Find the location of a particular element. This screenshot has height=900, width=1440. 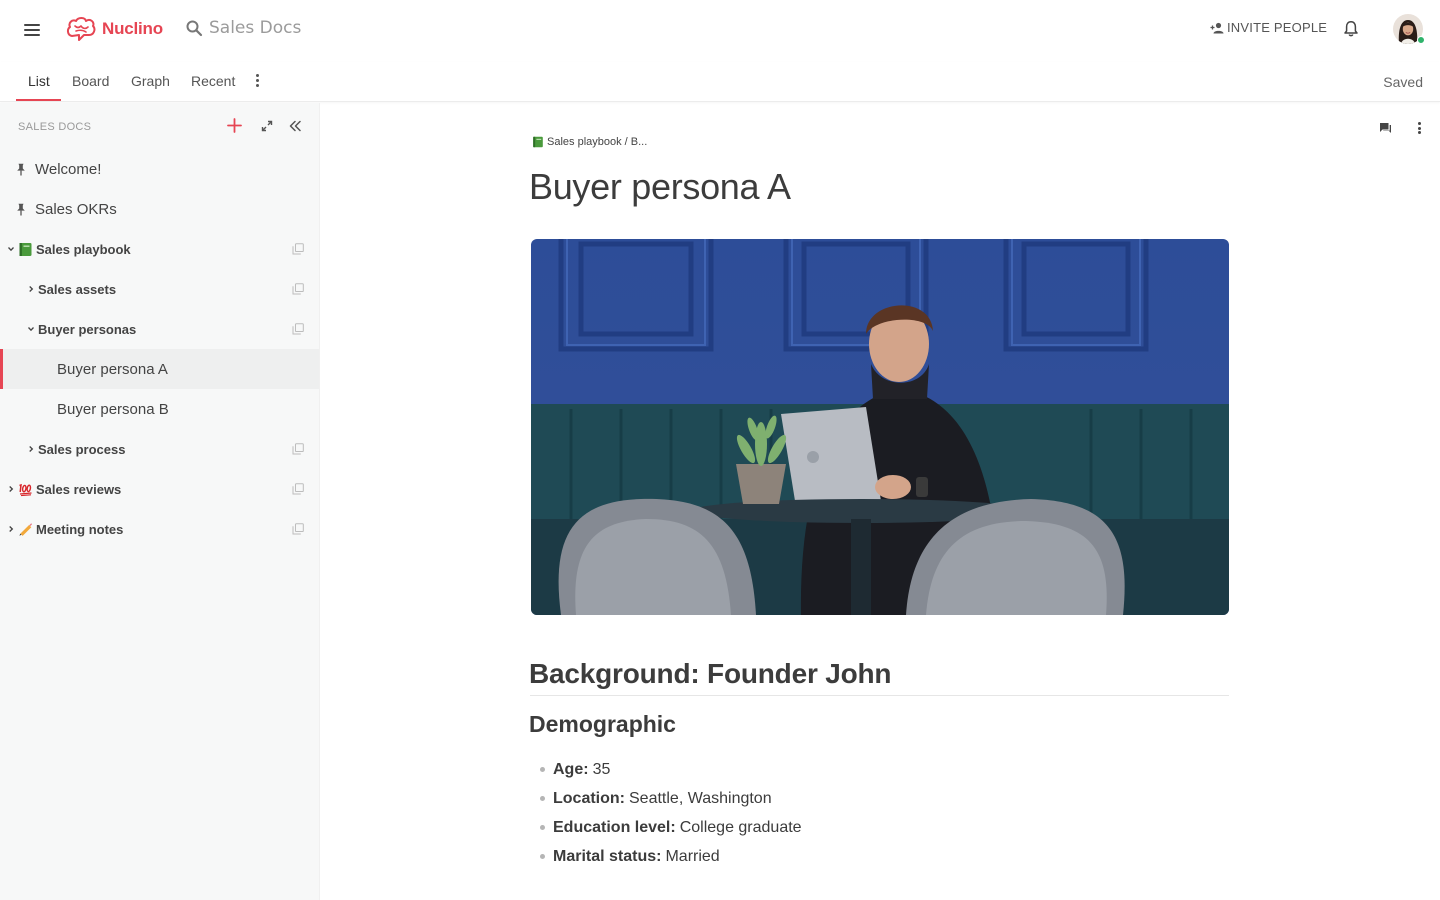

add-item-icon is located at coordinates (234, 125).